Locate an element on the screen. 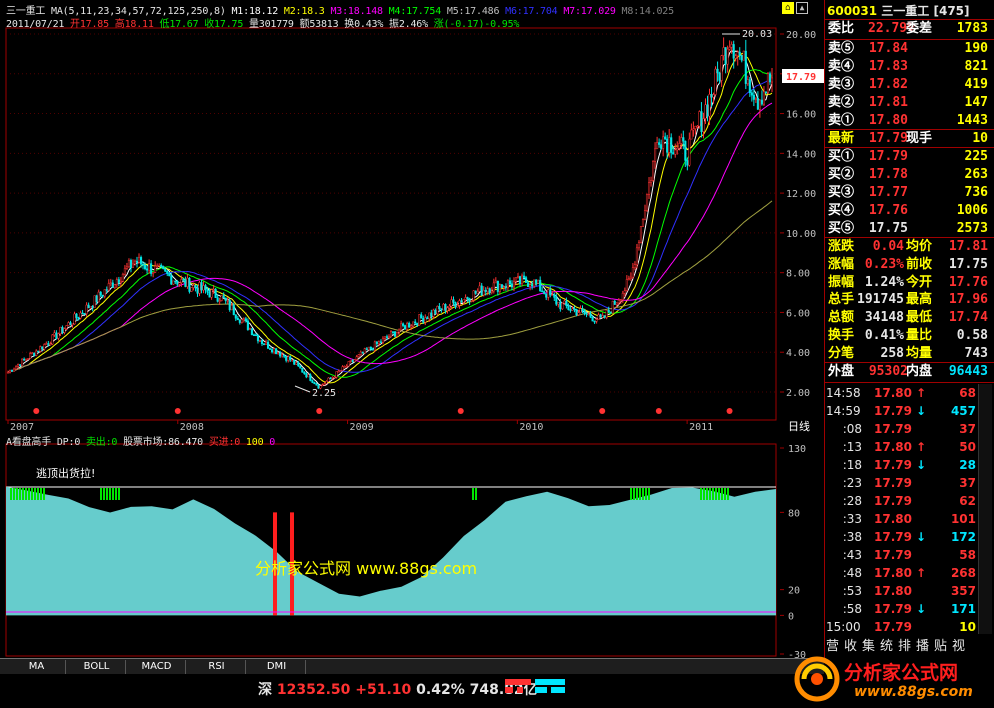 This screenshot has height=708, width=994. price-y-tick: 6.00 is located at coordinates (798, 313).